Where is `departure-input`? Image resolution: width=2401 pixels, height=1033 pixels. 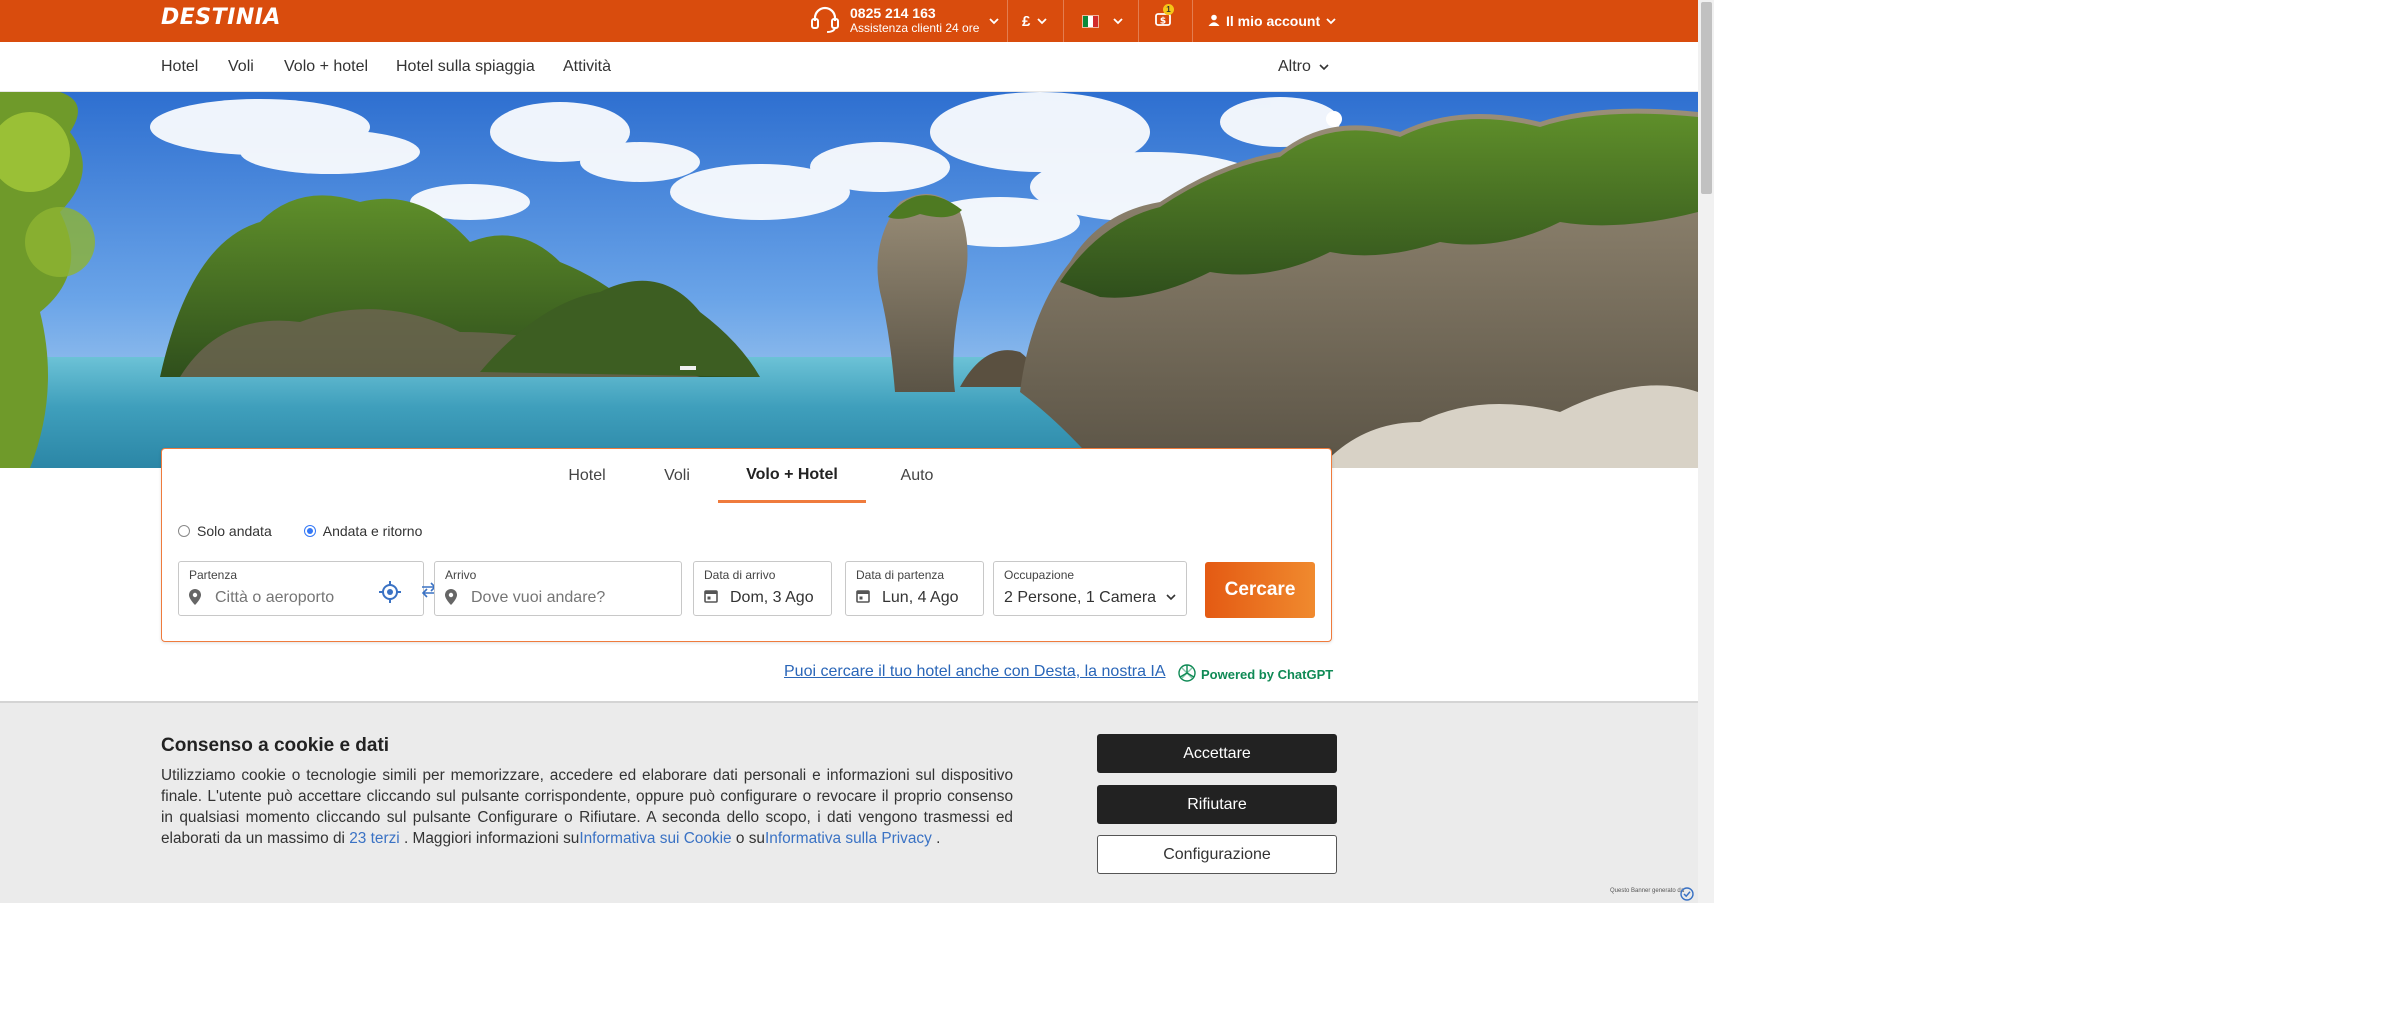
departure-input is located at coordinates (295, 598).